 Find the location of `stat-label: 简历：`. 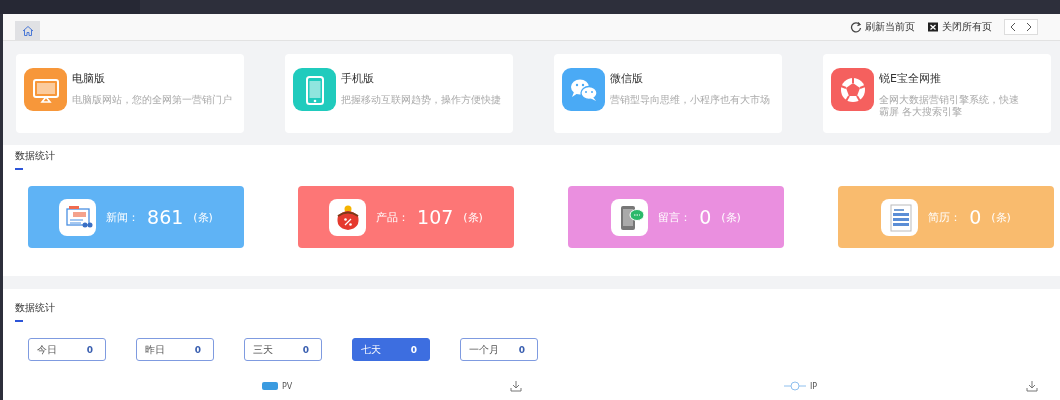

stat-label: 简历： is located at coordinates (945, 217).